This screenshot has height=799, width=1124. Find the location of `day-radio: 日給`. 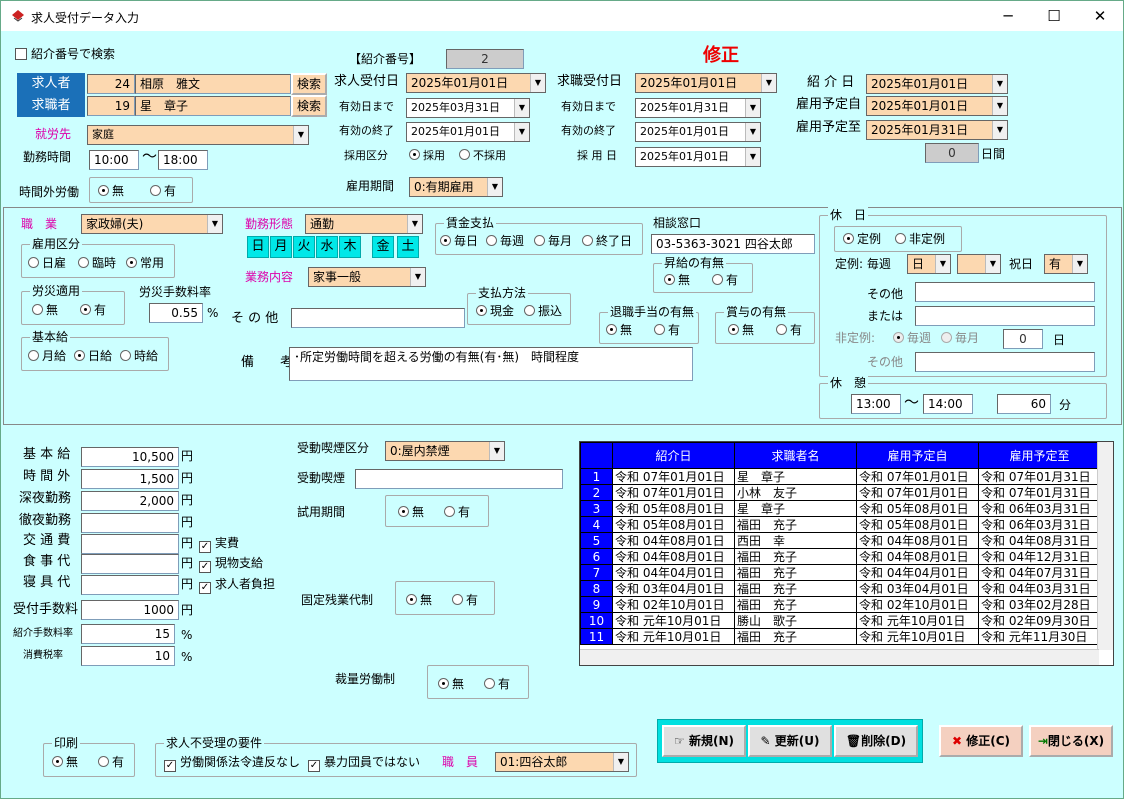

day-radio: 日給 is located at coordinates (93, 356).